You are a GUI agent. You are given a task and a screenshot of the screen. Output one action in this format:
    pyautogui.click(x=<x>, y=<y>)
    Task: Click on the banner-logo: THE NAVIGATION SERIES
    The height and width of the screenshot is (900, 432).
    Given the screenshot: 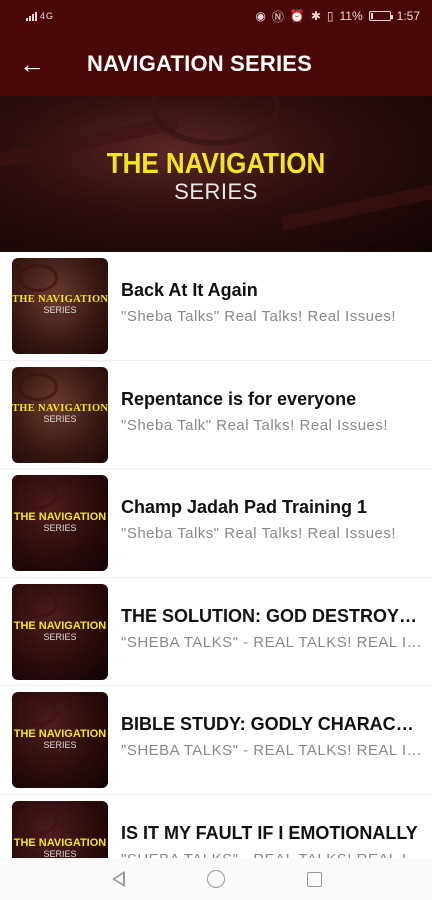 What is the action you would take?
    pyautogui.click(x=216, y=175)
    